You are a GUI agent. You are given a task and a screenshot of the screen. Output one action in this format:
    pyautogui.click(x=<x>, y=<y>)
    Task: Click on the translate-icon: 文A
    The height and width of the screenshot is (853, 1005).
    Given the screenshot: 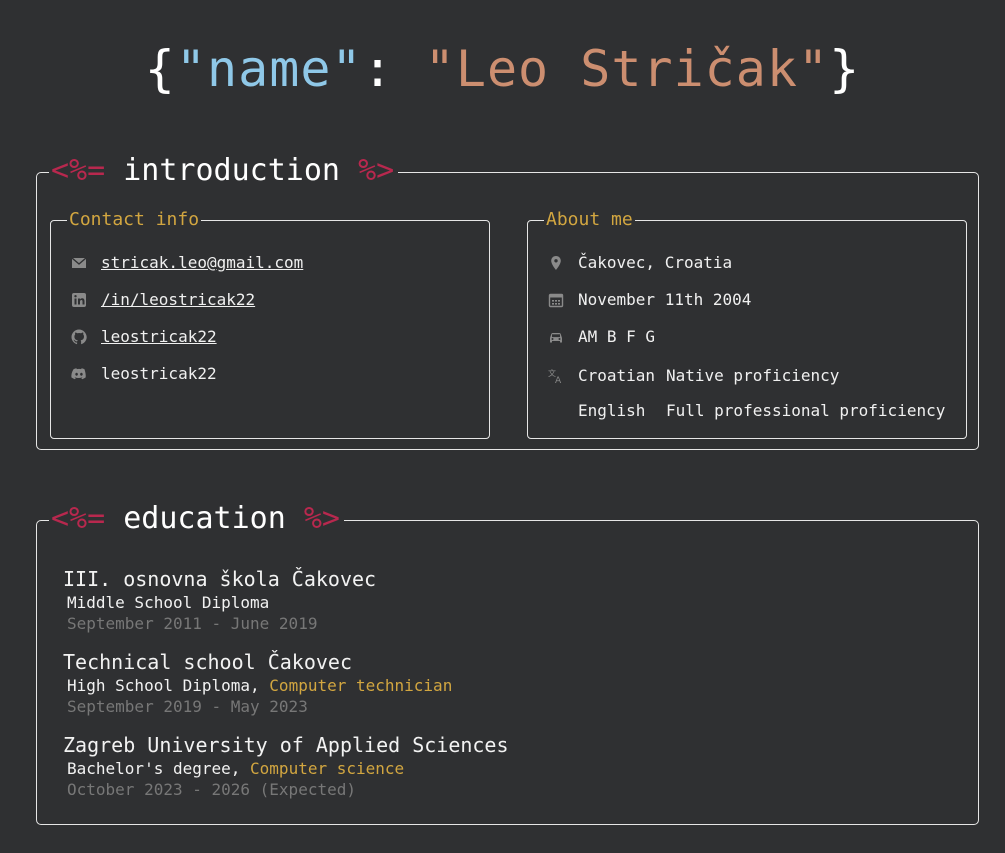 What is the action you would take?
    pyautogui.click(x=556, y=376)
    